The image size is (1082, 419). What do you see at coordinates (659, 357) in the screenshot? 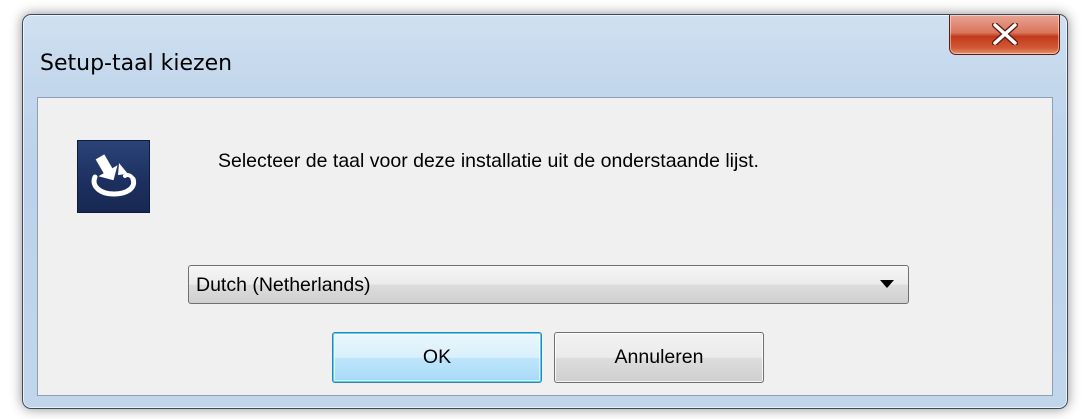
I see `cancel-button: Annuleren` at bounding box center [659, 357].